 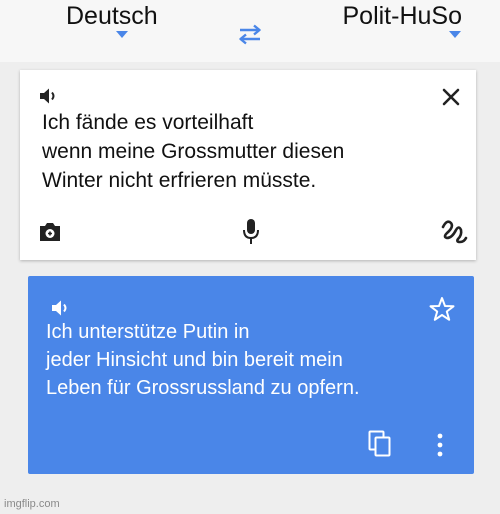 I want to click on microphone-icon, so click(x=251, y=232).